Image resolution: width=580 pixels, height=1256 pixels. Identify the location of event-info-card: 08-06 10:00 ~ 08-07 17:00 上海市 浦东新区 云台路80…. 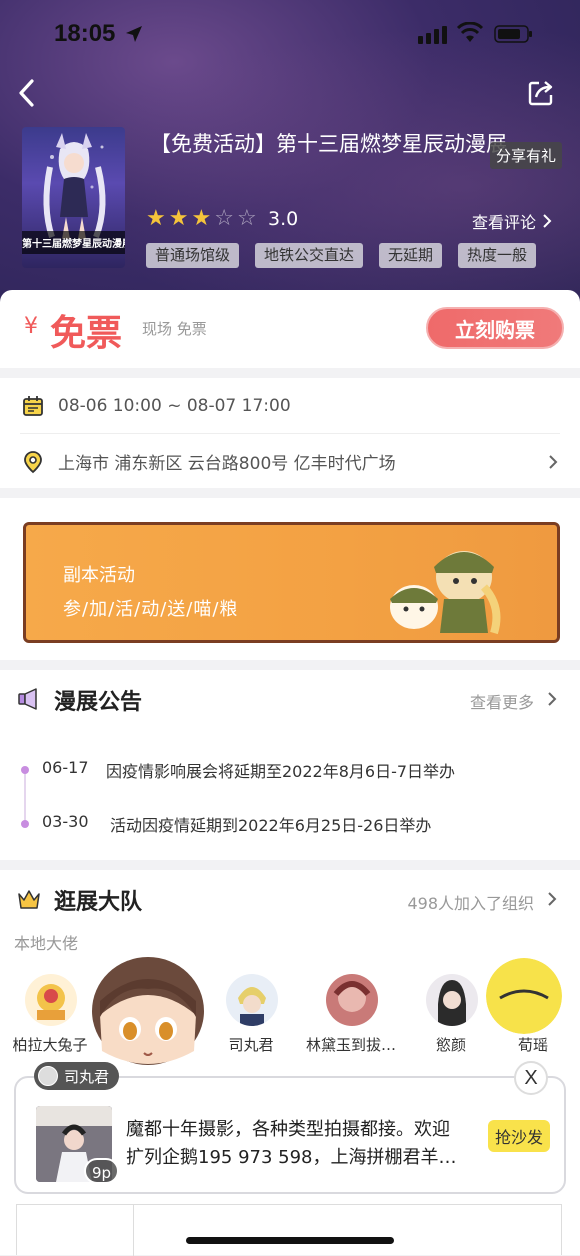
(290, 433).